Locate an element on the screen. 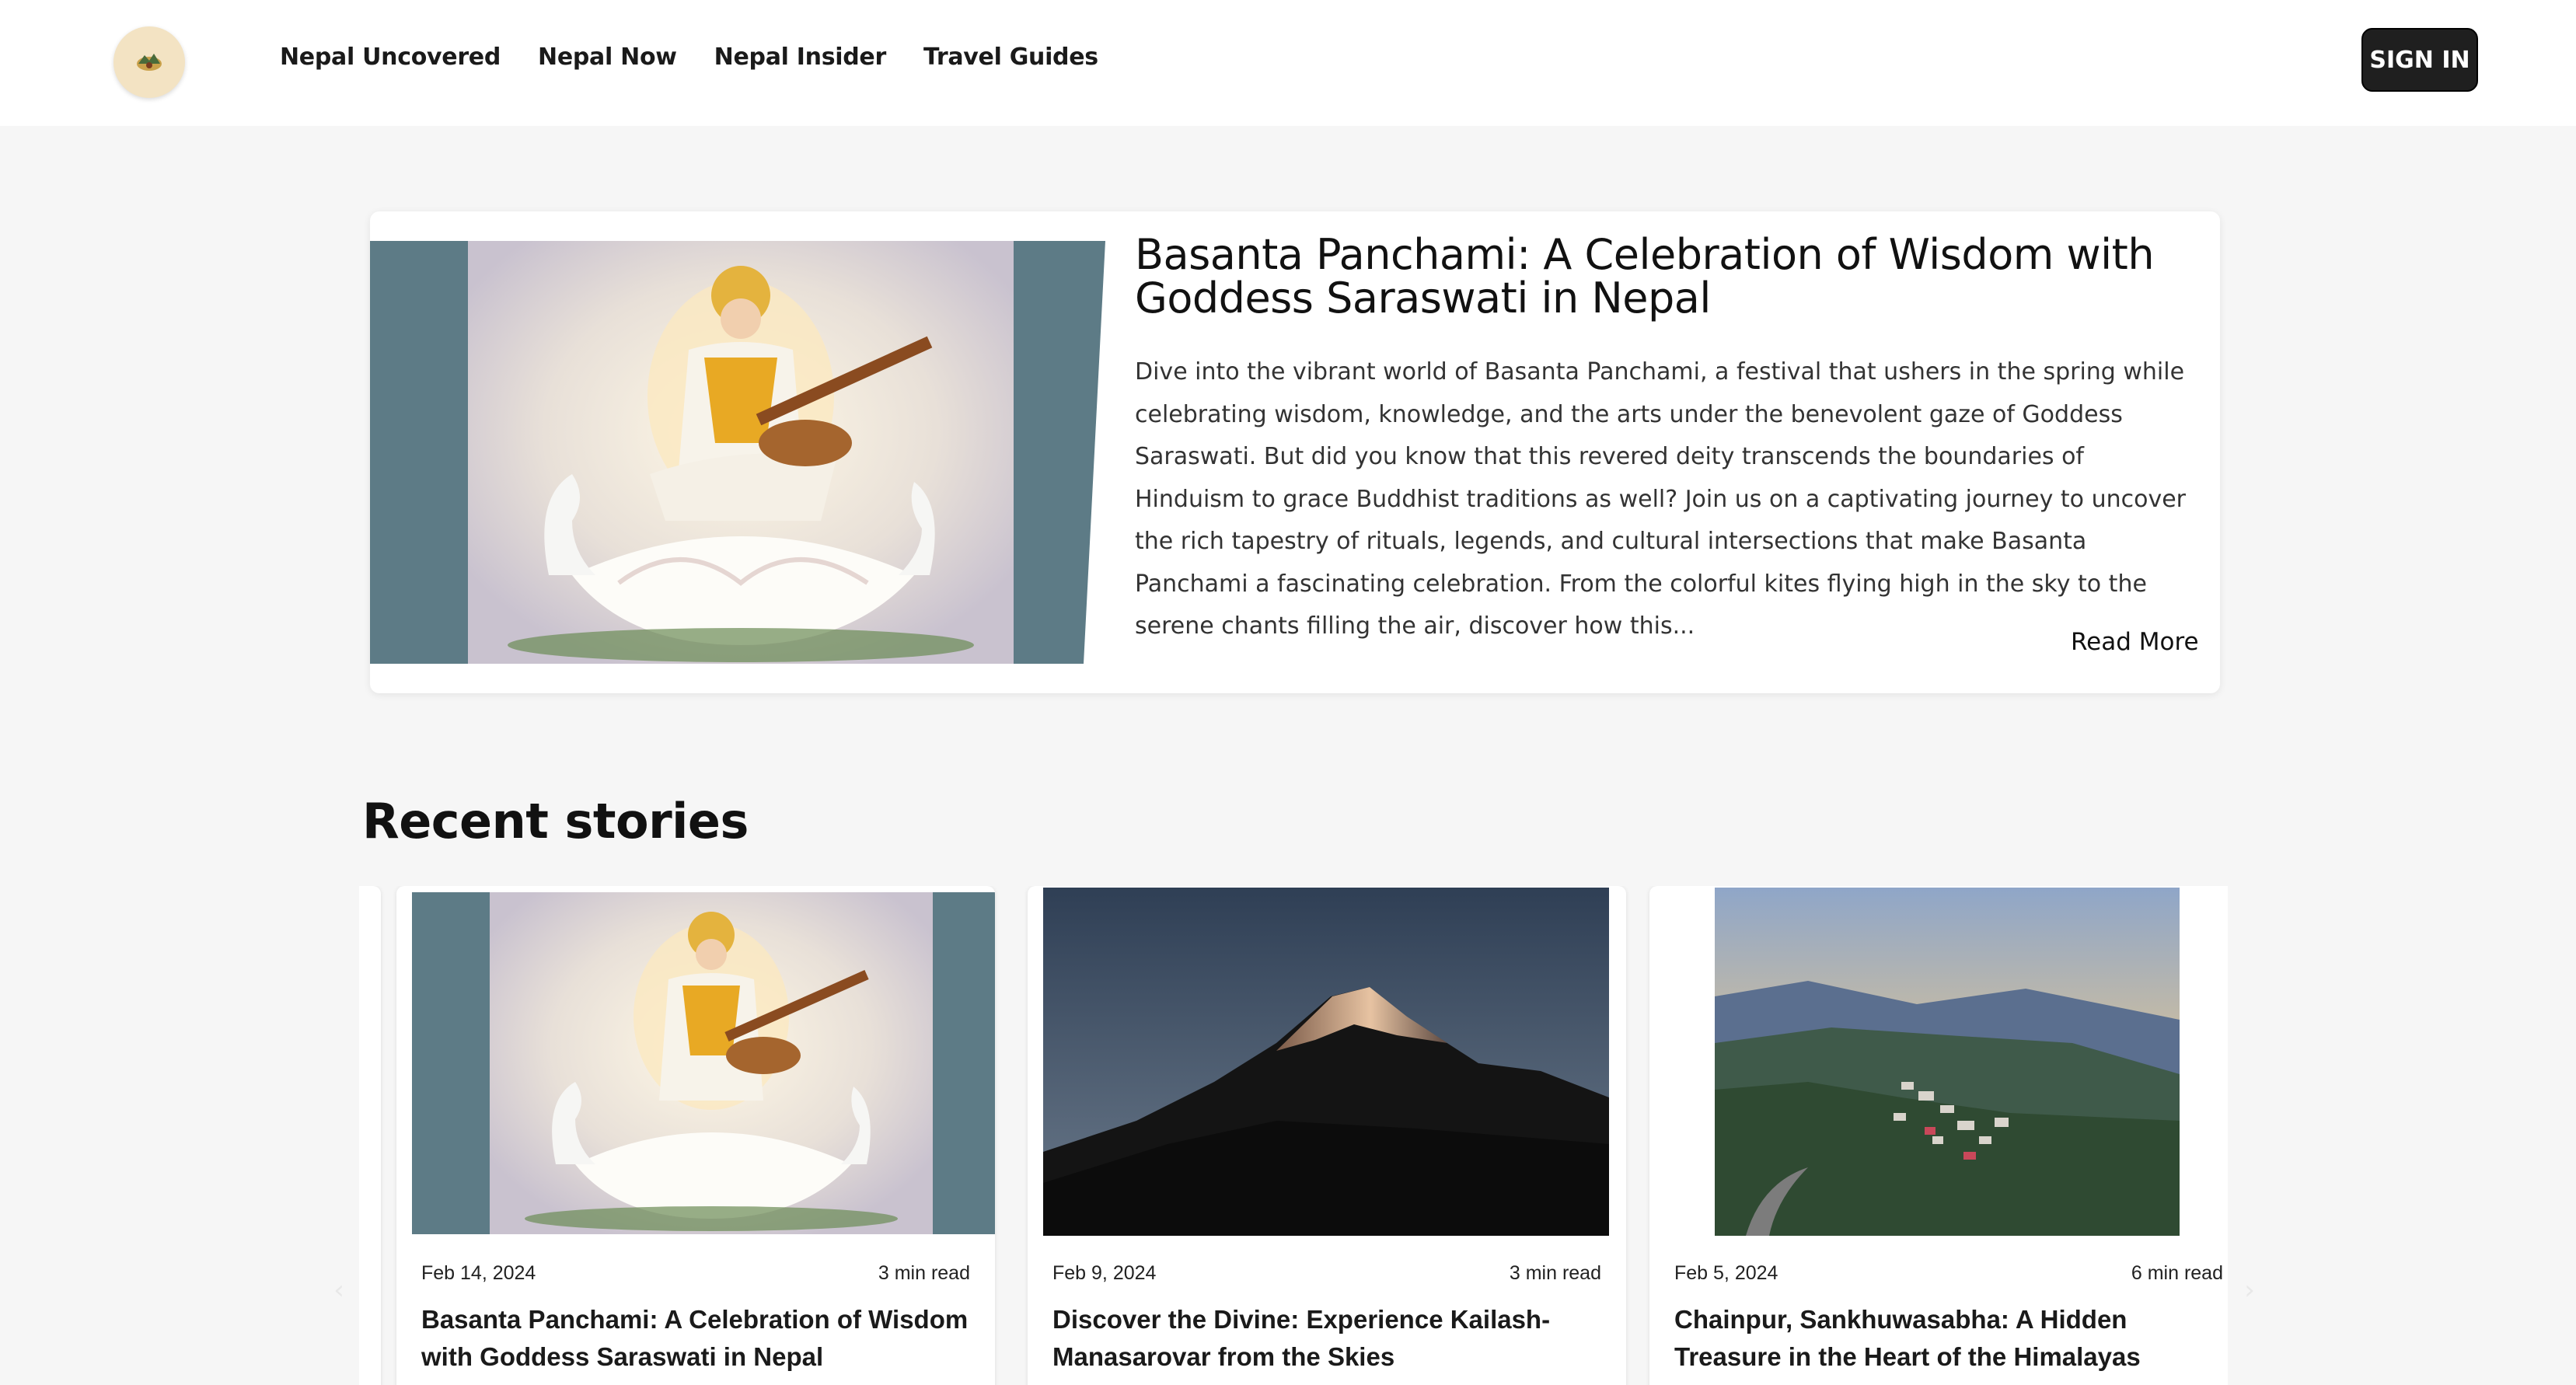 This screenshot has height=1385, width=2576. story-meta: Feb 5, 2024 6 min read is located at coordinates (1948, 1273).